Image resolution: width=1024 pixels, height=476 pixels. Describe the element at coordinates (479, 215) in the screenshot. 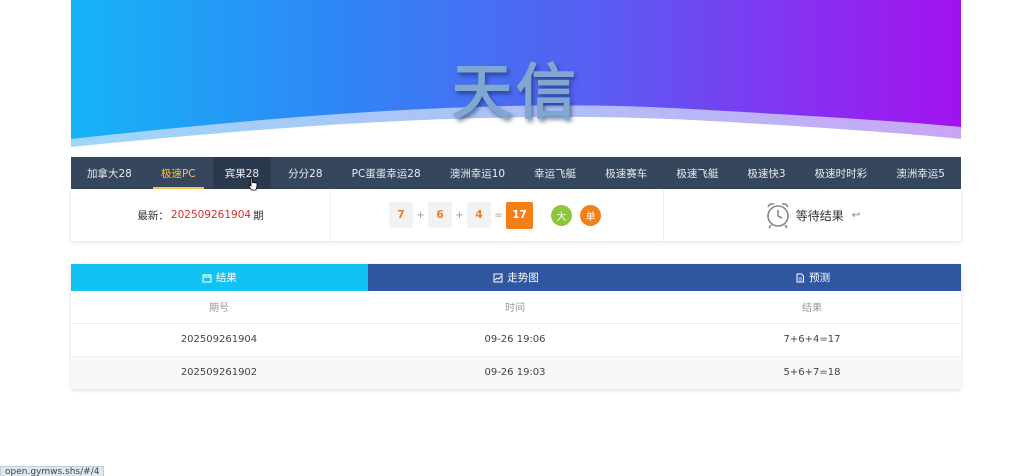

I see `ball-3: 4` at that location.